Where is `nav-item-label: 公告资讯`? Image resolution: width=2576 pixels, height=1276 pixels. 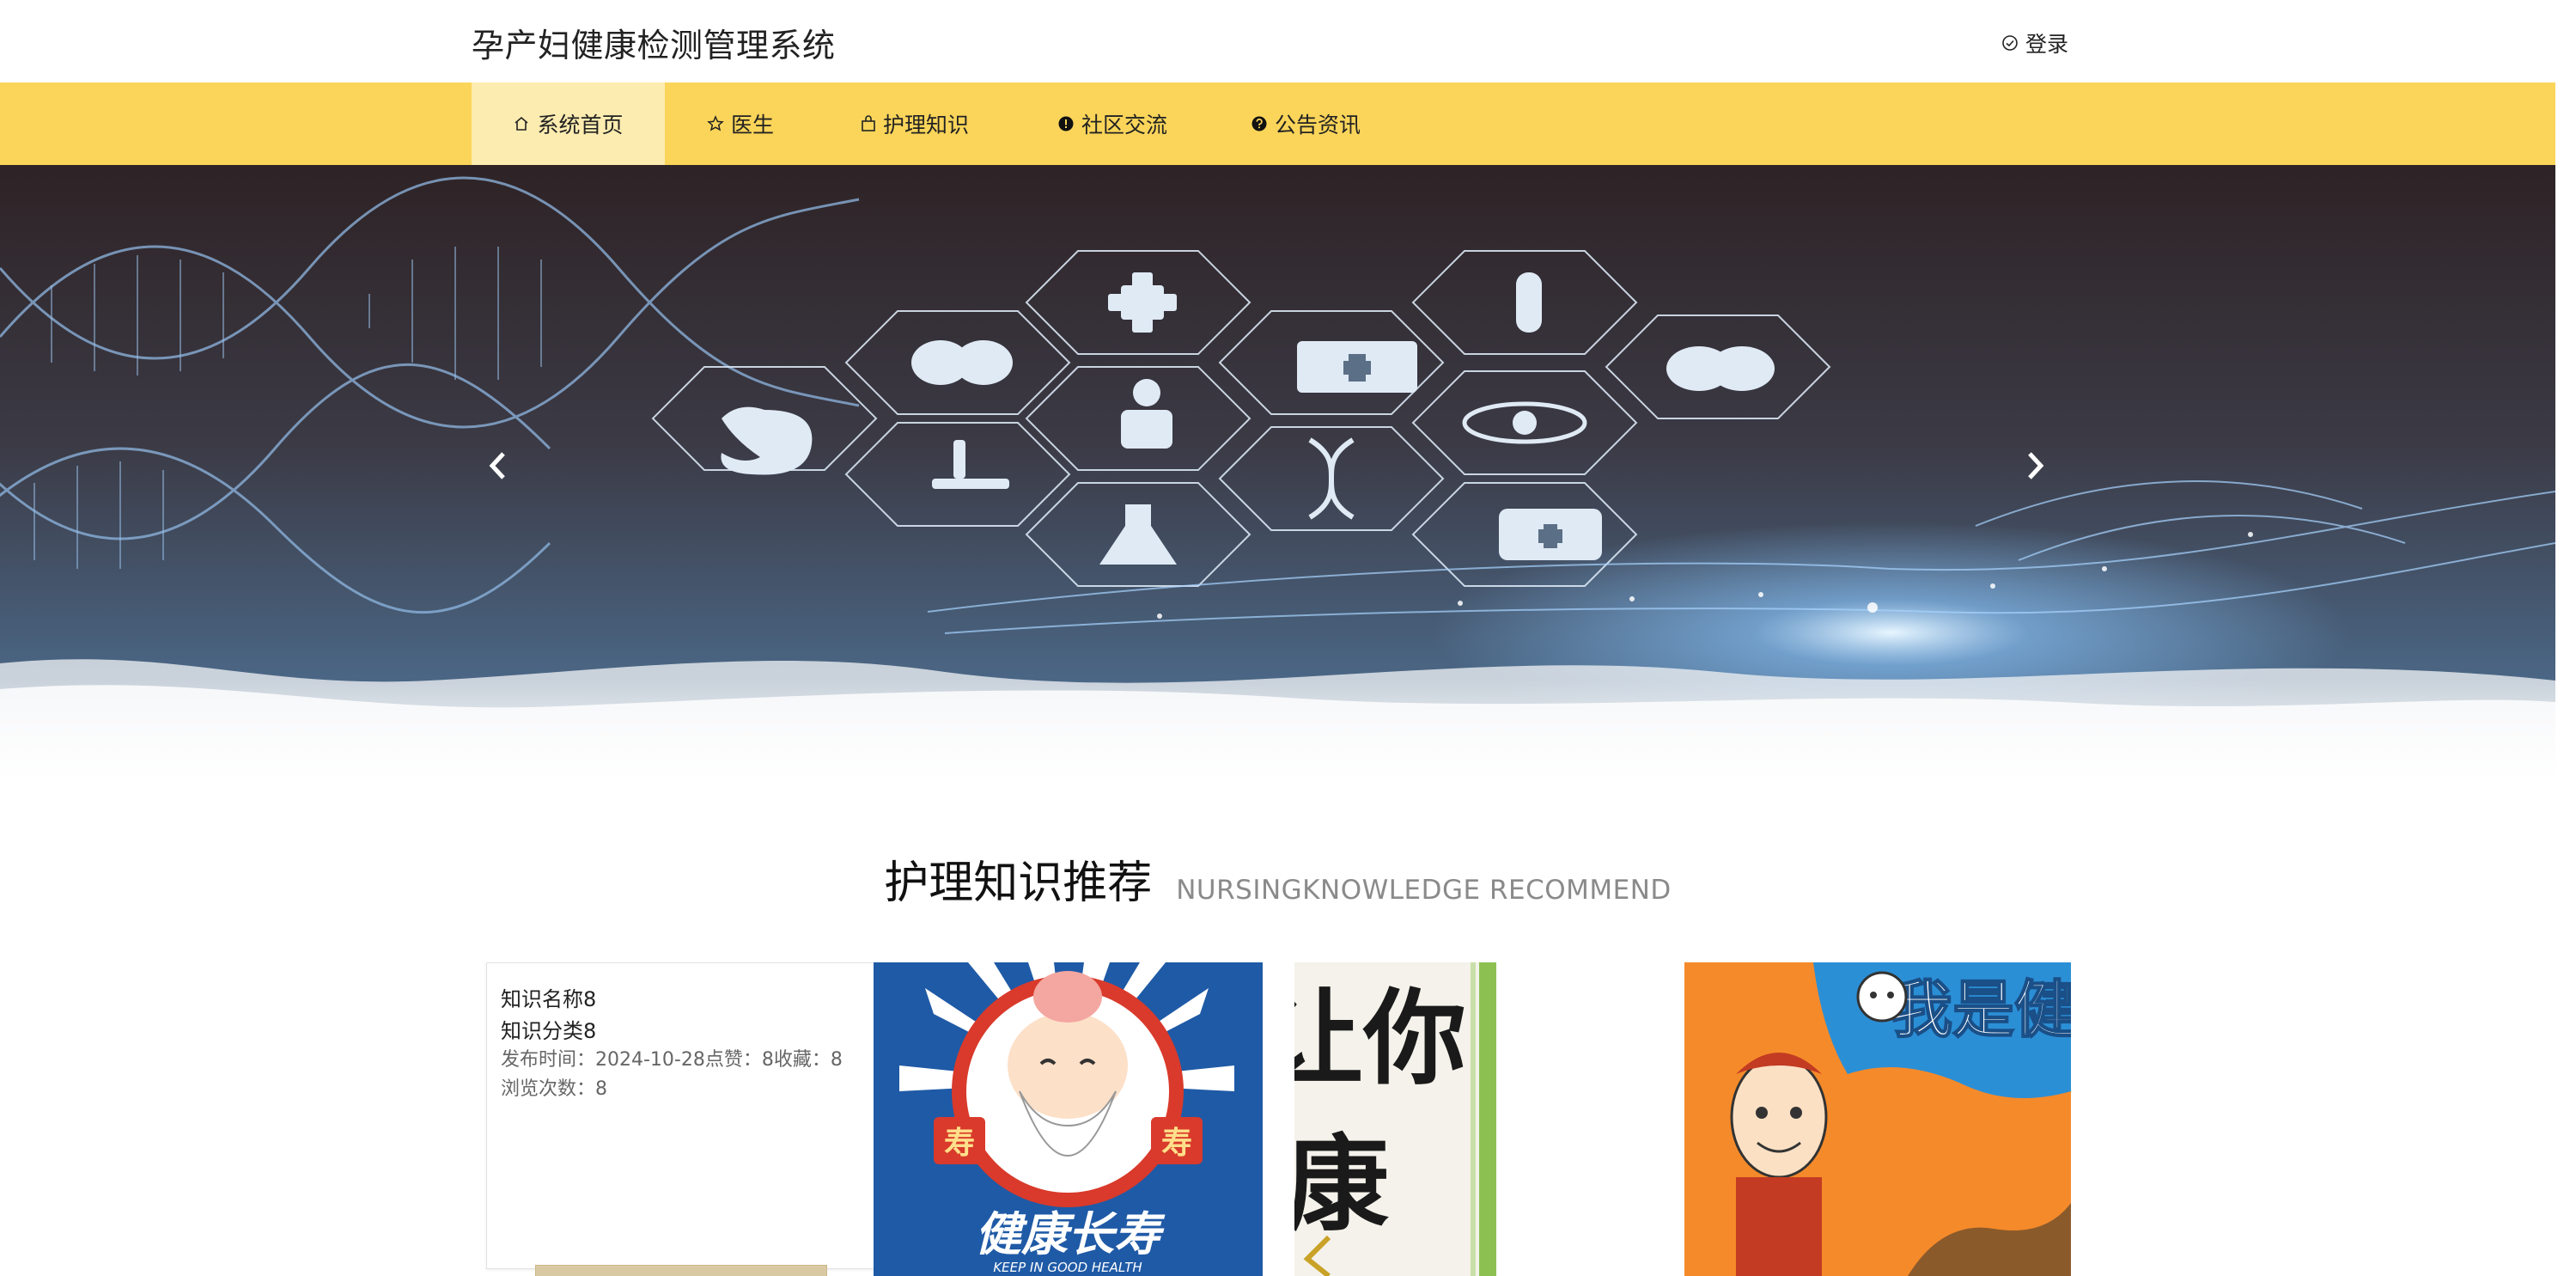 nav-item-label: 公告资讯 is located at coordinates (1317, 125).